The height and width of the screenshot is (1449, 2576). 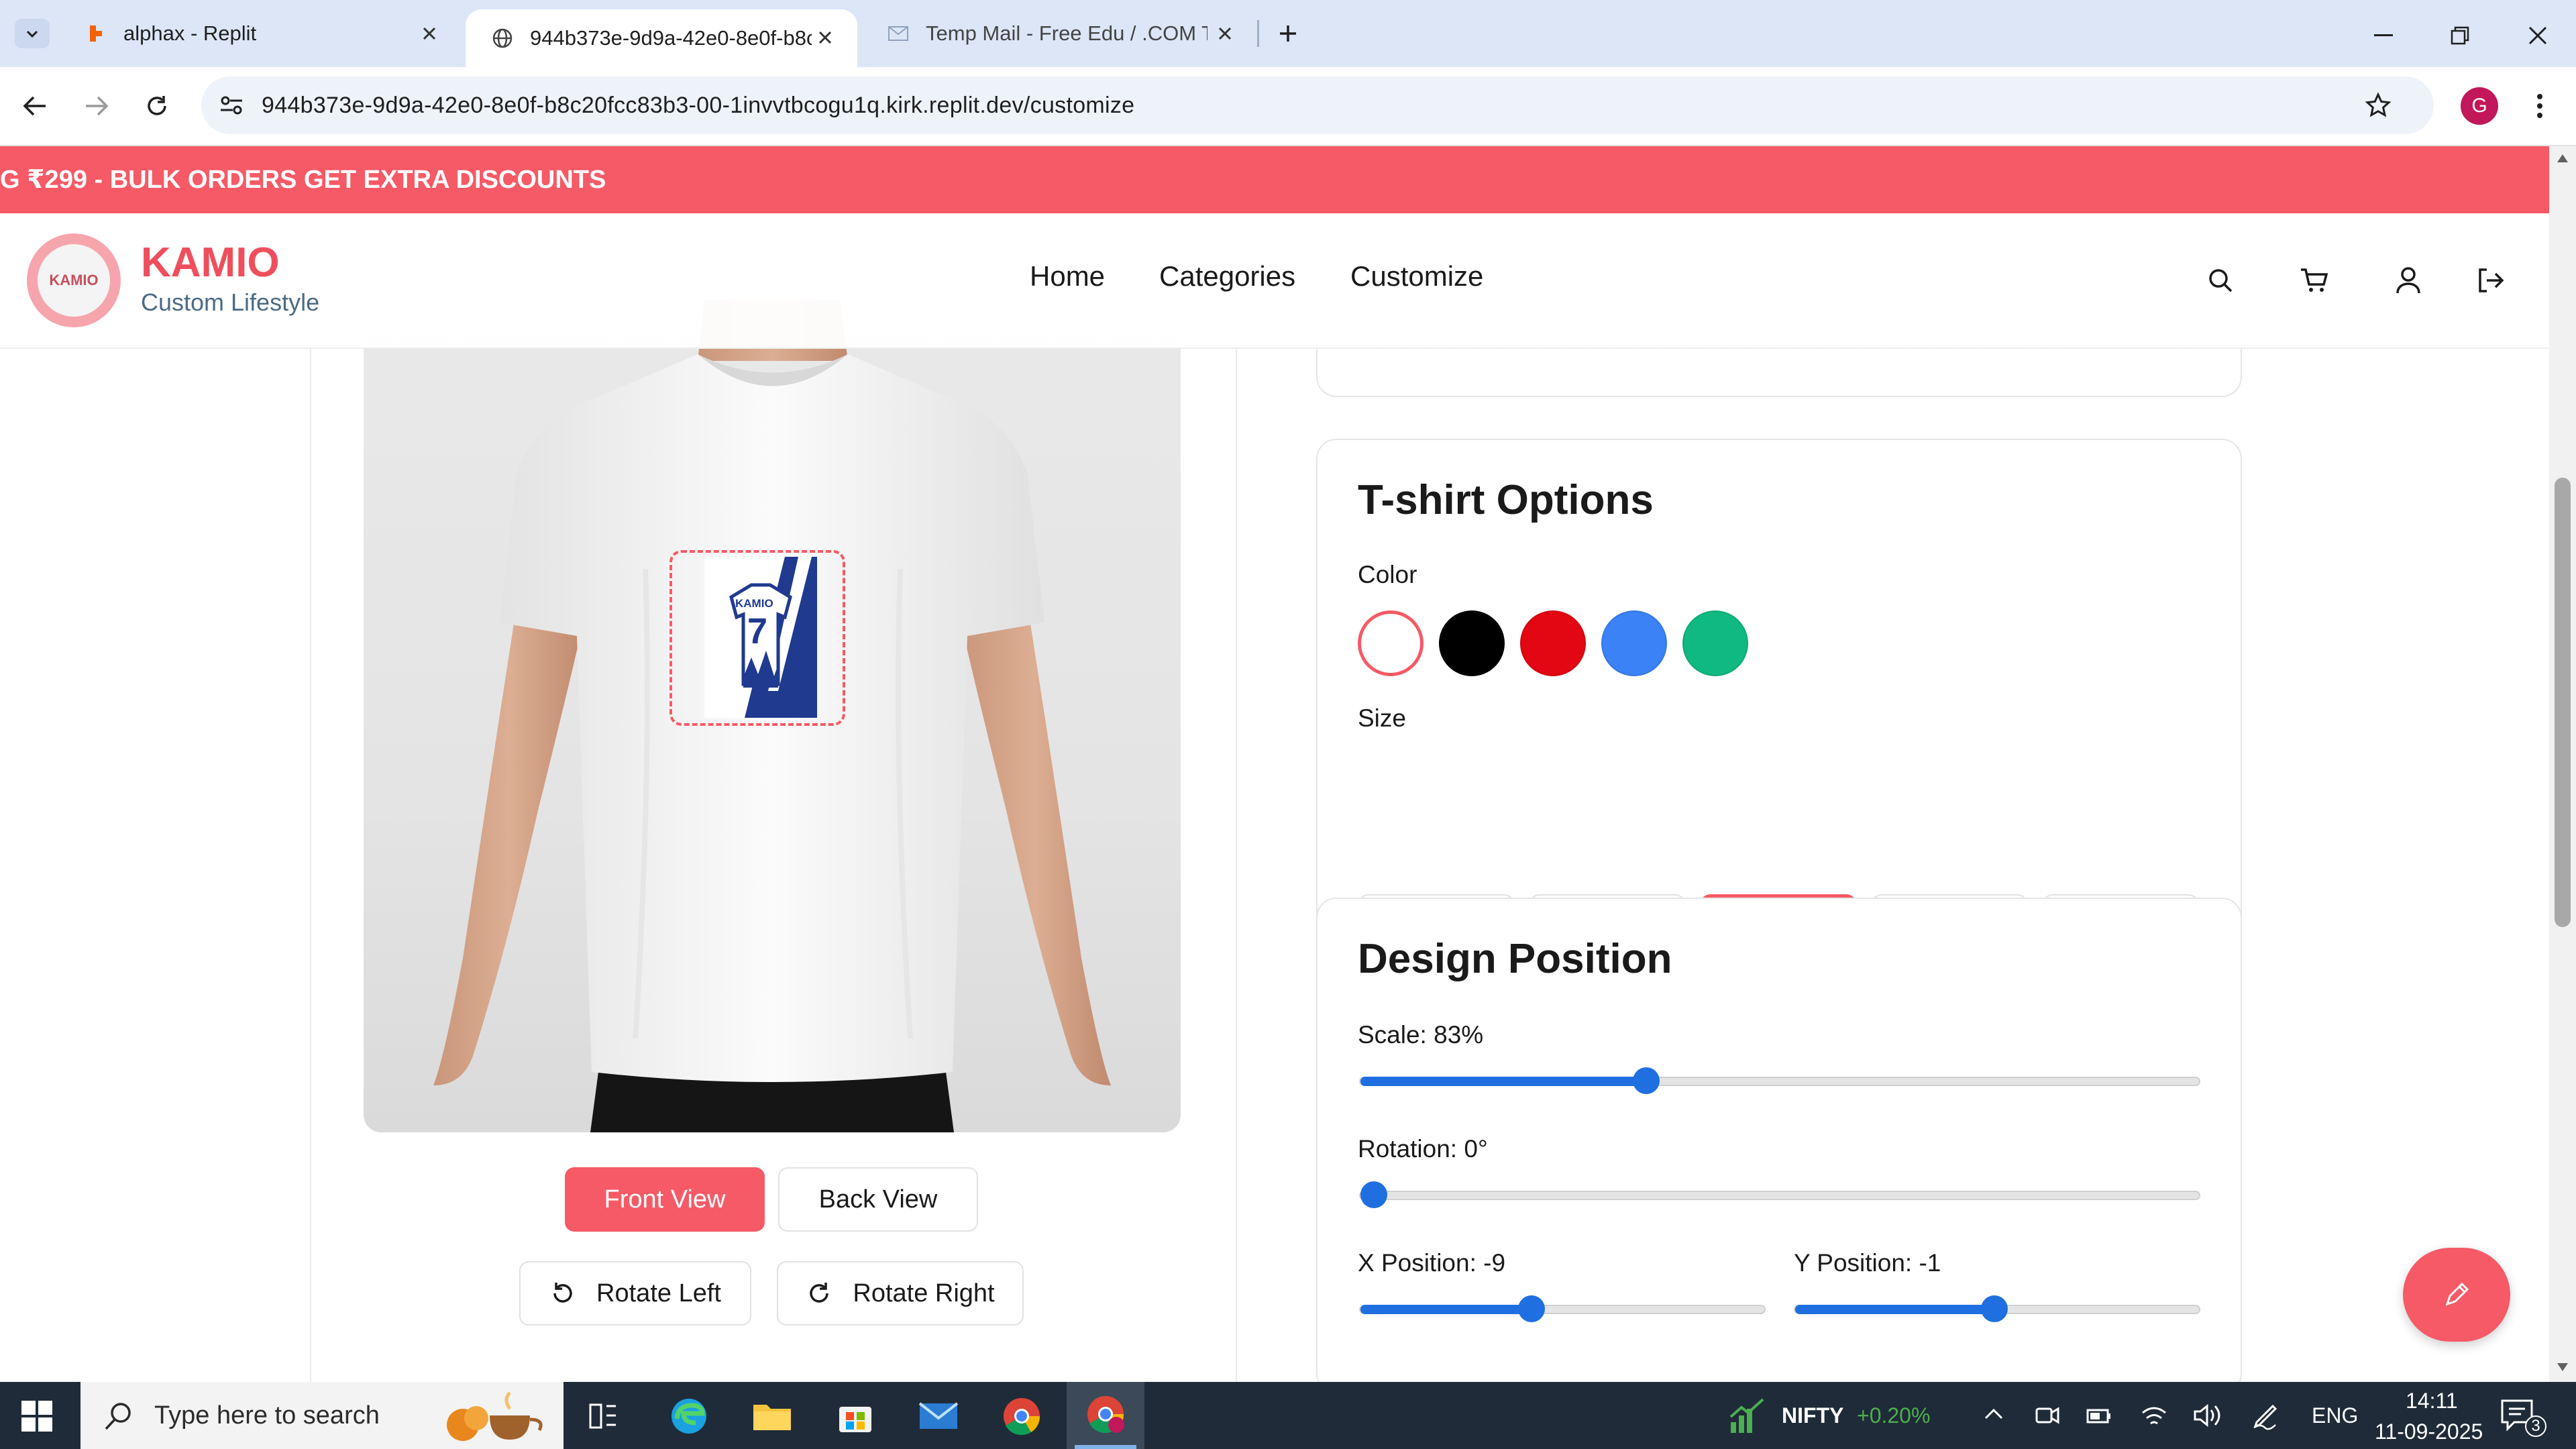 I want to click on file-explorer-button, so click(x=772, y=1416).